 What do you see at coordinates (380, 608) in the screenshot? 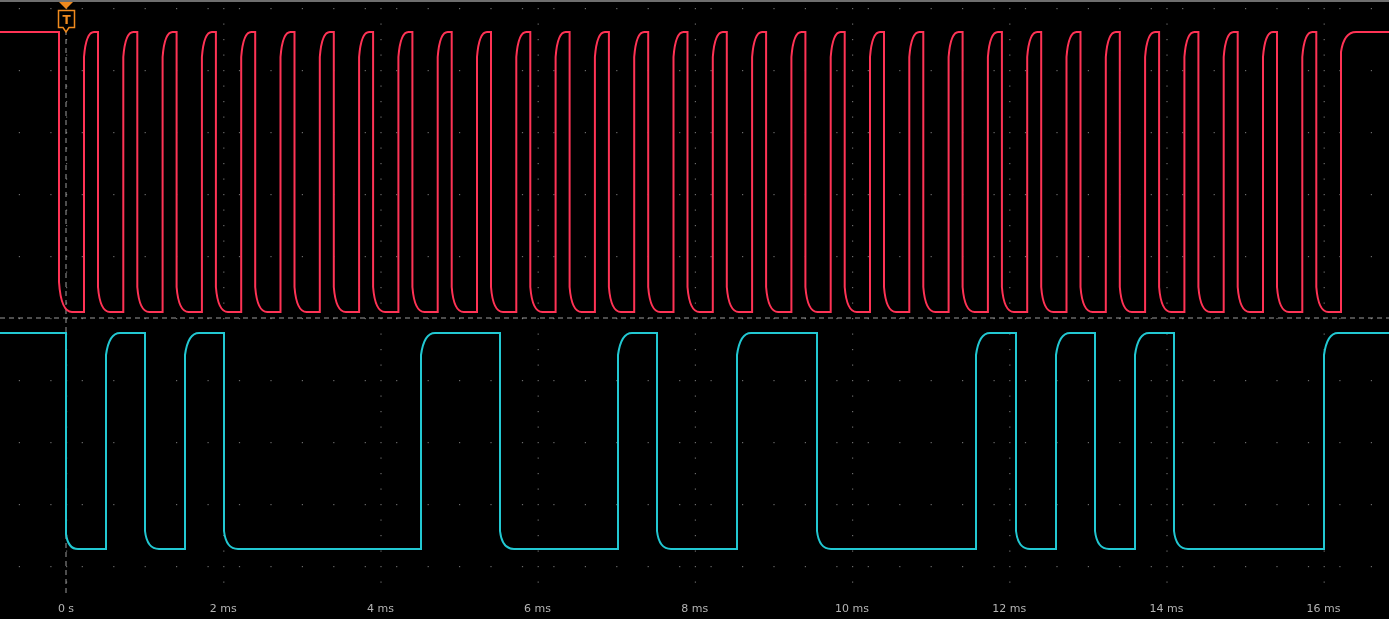
I see `time-label: 4 ms` at bounding box center [380, 608].